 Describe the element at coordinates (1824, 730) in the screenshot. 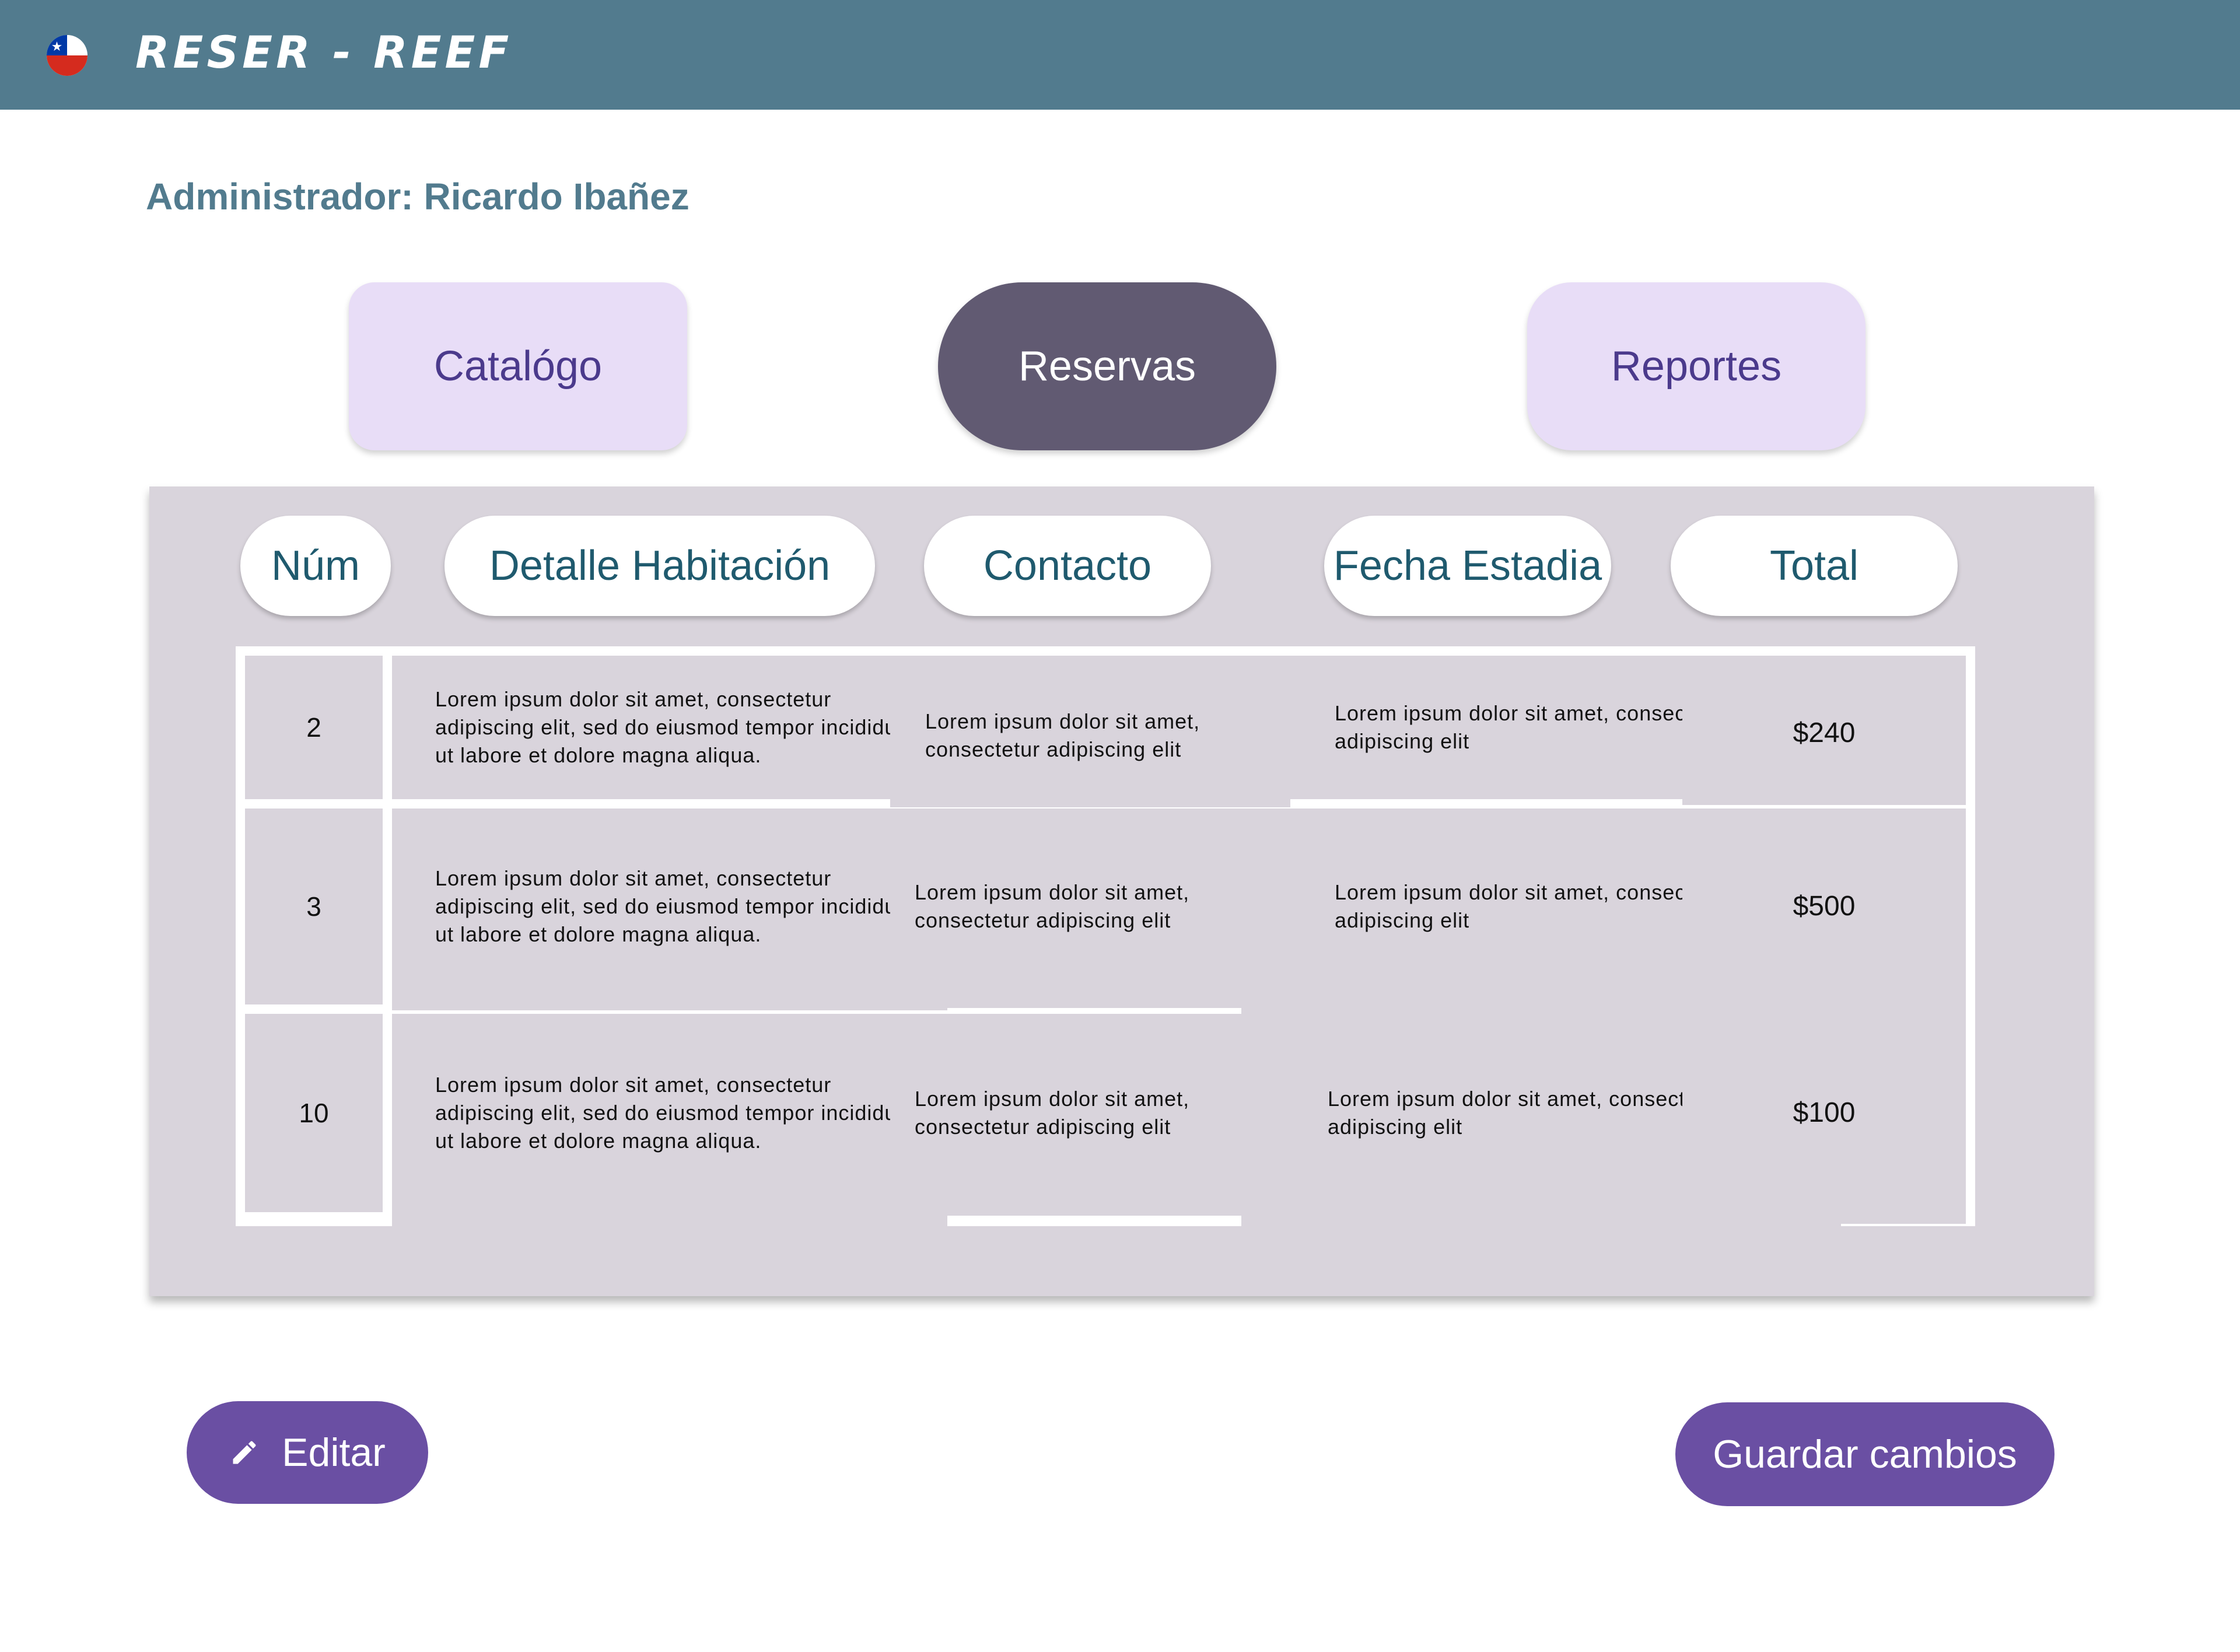

I see `cell-total: $240` at that location.